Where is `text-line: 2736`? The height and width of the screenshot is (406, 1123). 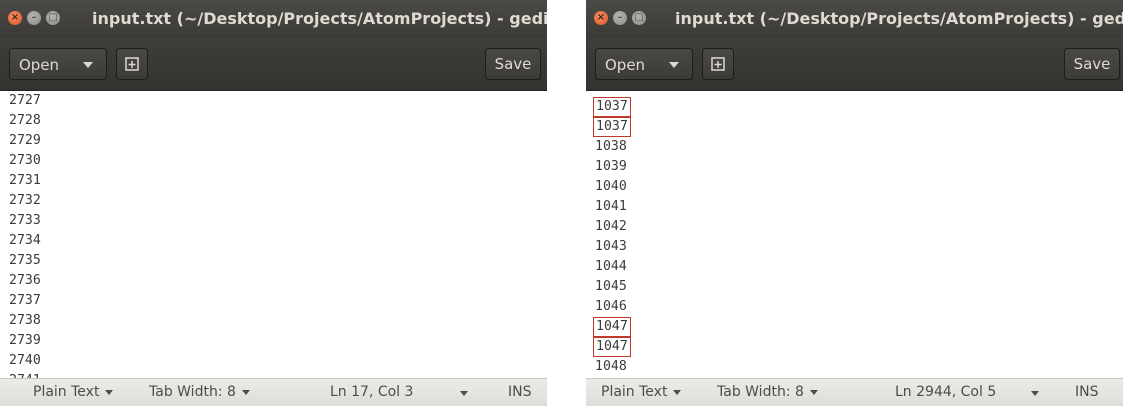 text-line: 2736 is located at coordinates (25, 280).